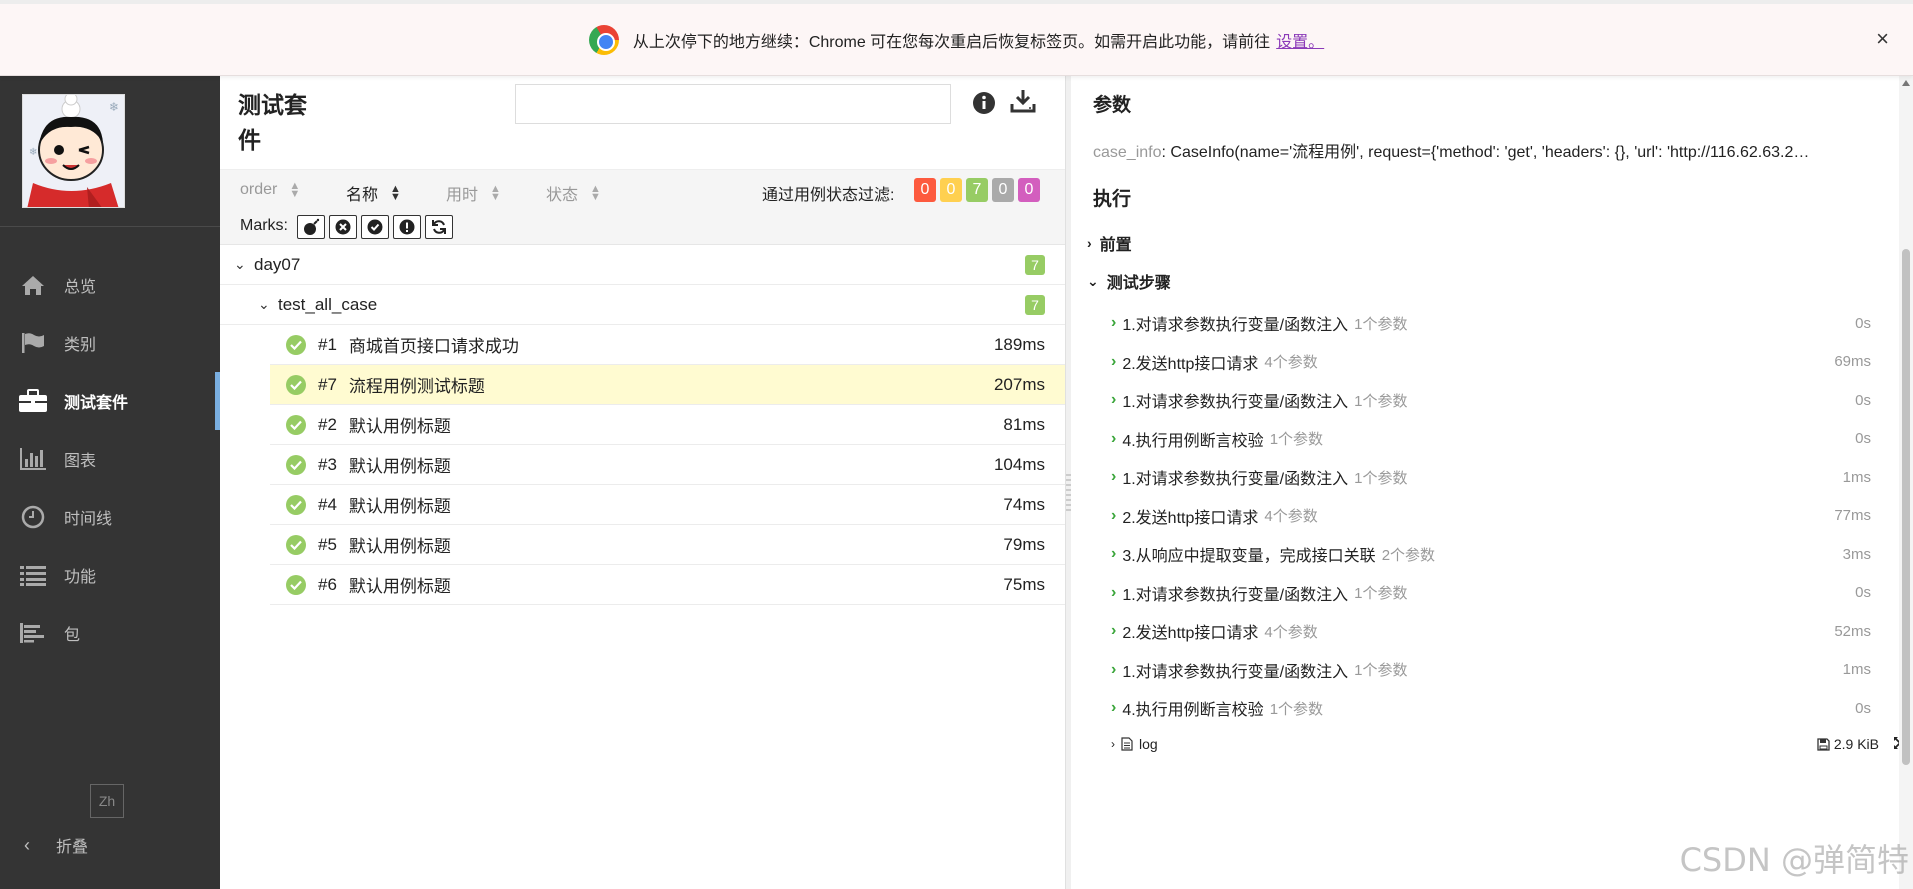 Image resolution: width=1913 pixels, height=889 pixels. Describe the element at coordinates (642, 305) in the screenshot. I see `tree-group-test-all-case: ⌄ test_all_case 7` at that location.